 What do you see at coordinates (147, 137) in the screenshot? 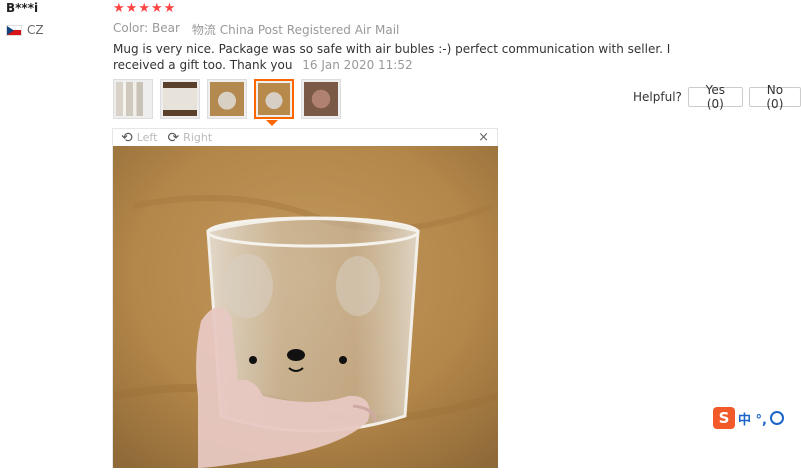
I see `rotate-left-label: Left` at bounding box center [147, 137].